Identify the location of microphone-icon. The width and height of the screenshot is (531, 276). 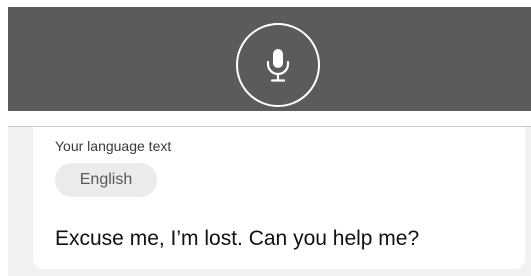
(278, 65).